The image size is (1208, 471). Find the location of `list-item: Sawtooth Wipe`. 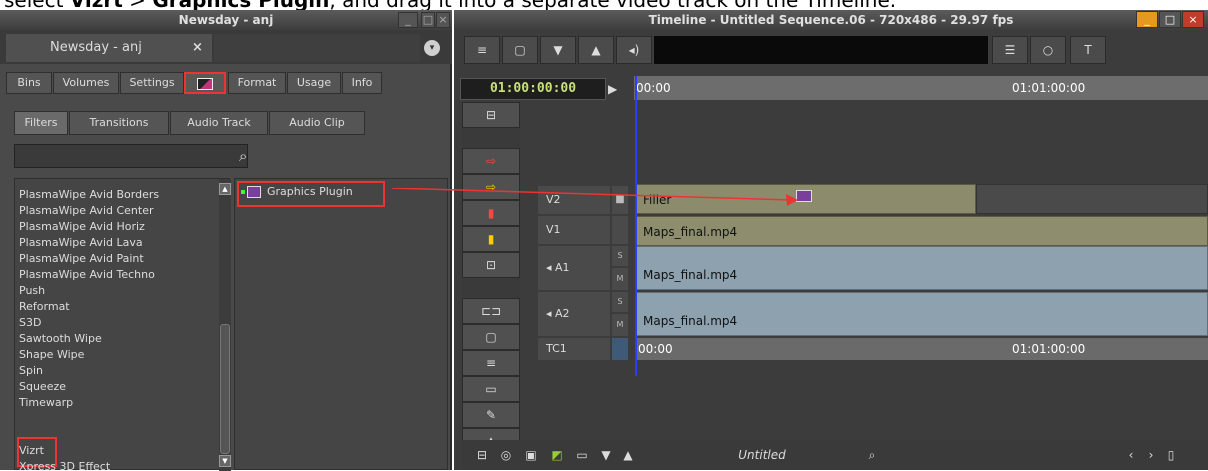

list-item: Sawtooth Wipe is located at coordinates (60, 339).